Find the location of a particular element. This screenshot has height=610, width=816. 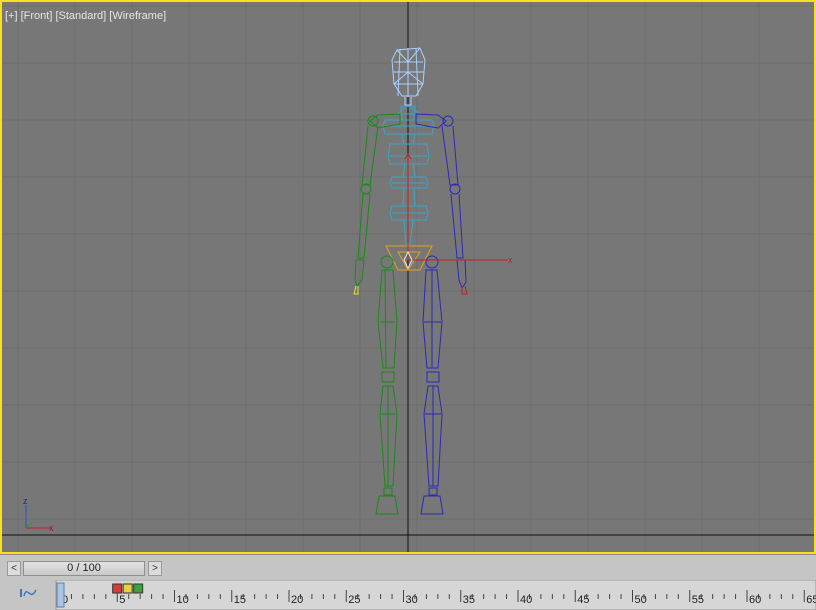

ruler-label: 20 is located at coordinates (297, 600).